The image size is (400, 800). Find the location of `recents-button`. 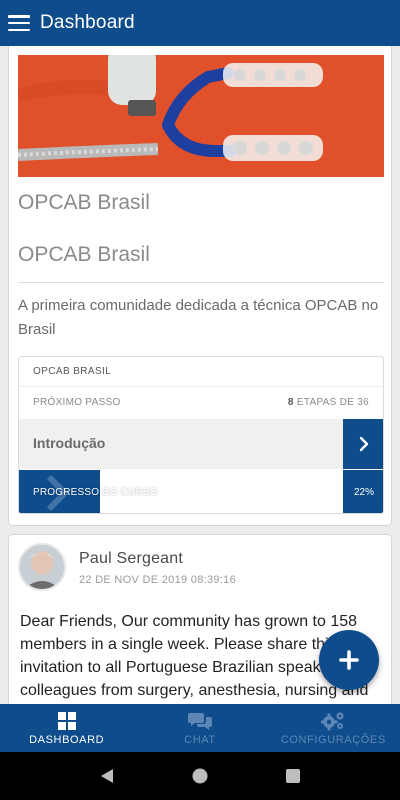

recents-button is located at coordinates (293, 776).